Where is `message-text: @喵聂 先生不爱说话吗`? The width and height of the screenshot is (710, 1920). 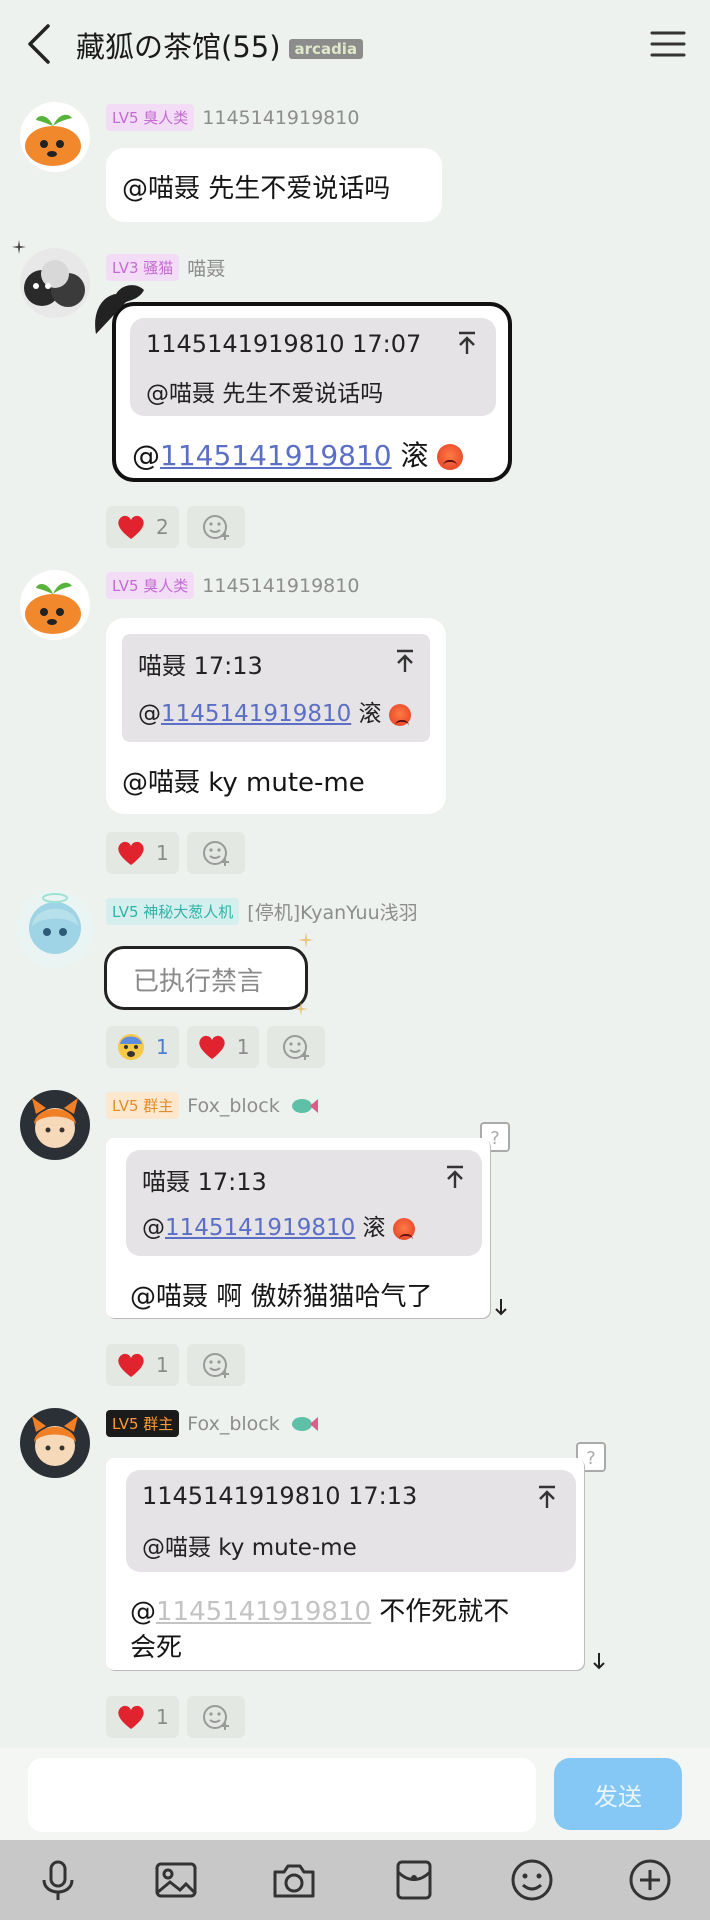 message-text: @喵聂 先生不爱说话吗 is located at coordinates (256, 189).